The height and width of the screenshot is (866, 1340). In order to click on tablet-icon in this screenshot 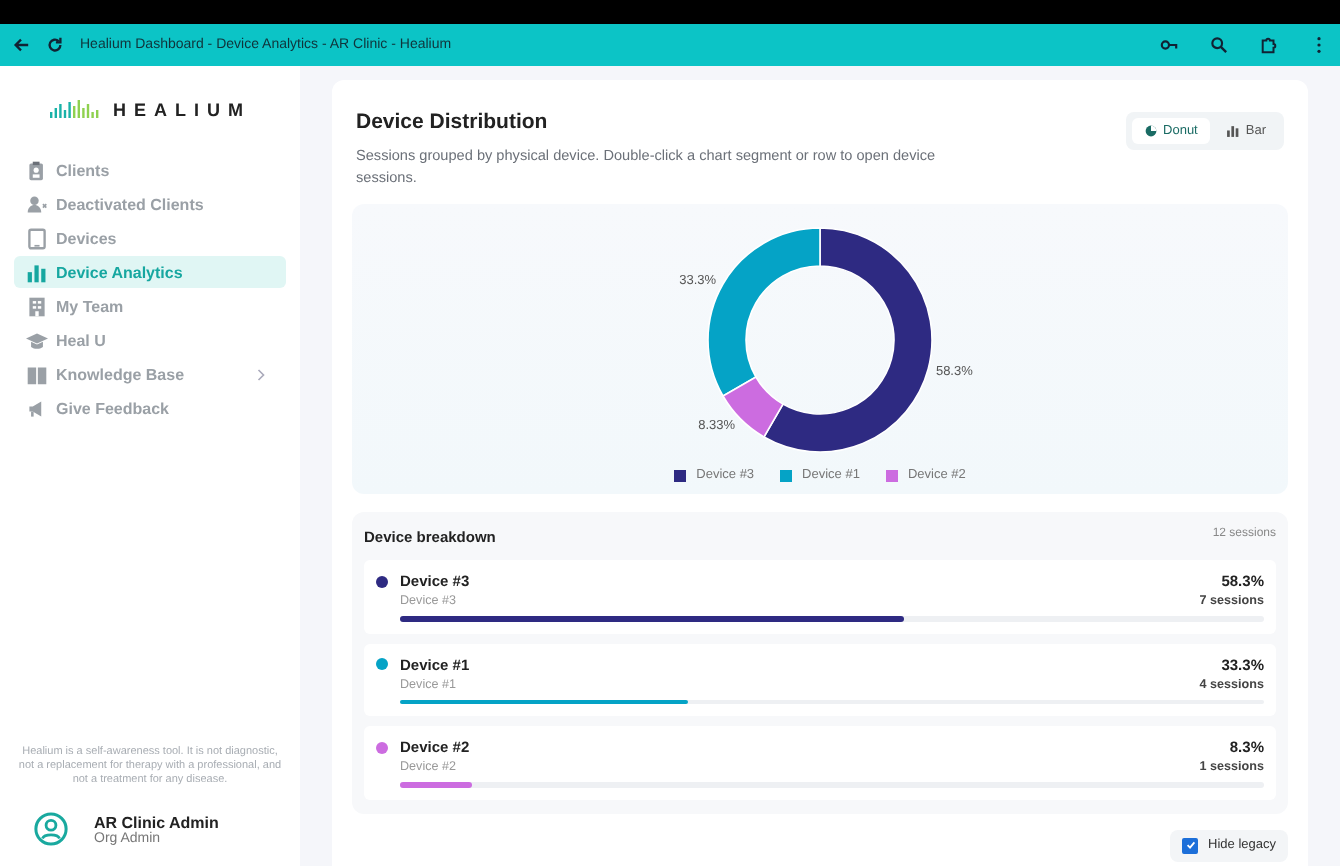, I will do `click(37, 238)`.